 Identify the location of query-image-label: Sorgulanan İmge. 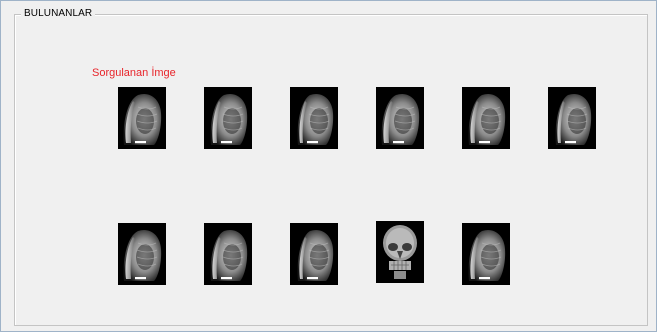
(134, 73).